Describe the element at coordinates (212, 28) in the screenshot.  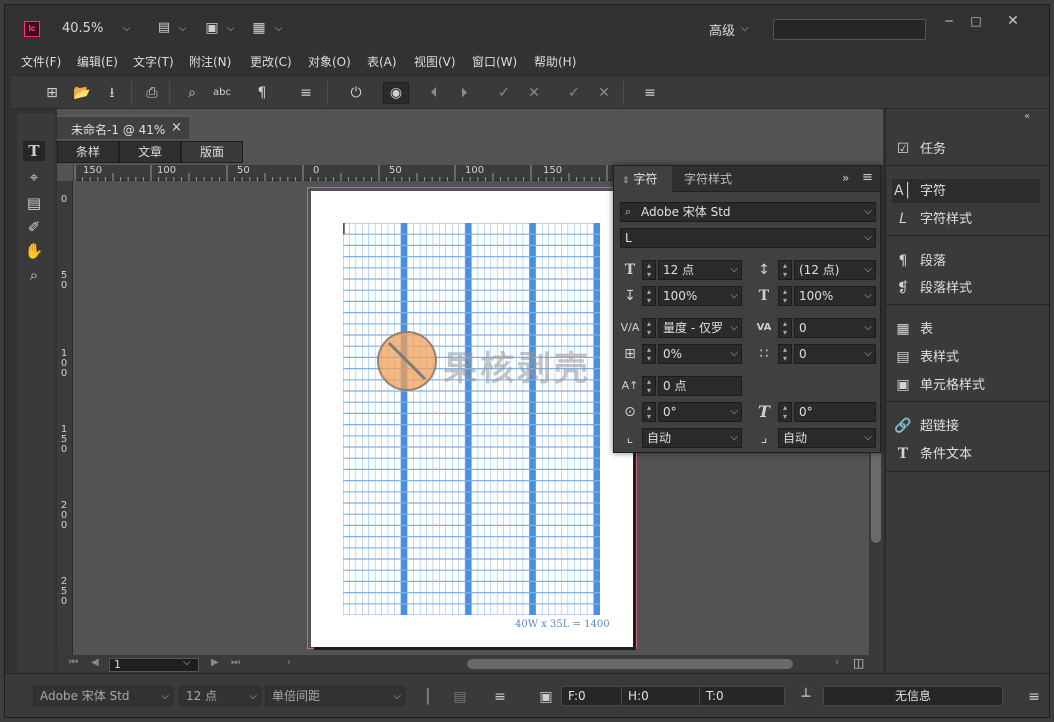
I see `screen-mode-icon: ▣` at that location.